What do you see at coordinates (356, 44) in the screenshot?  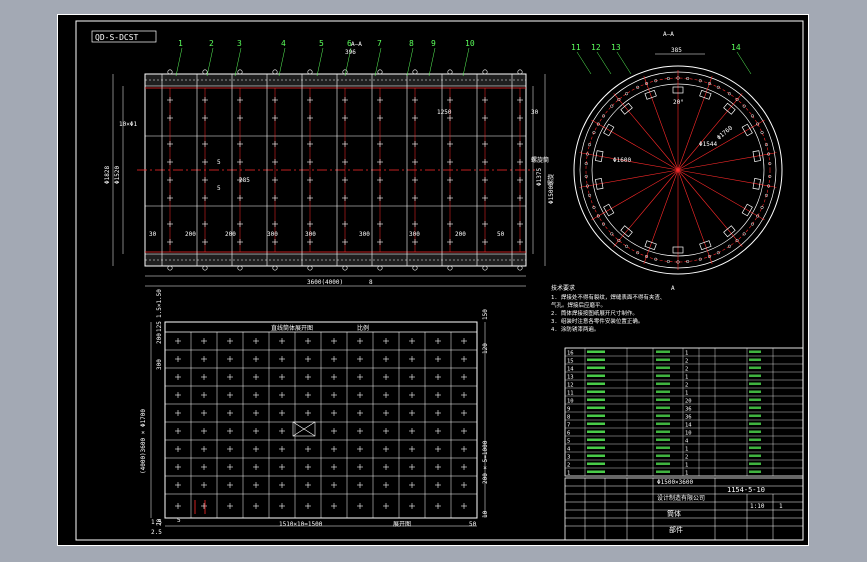 I see `section-label: A—A` at bounding box center [356, 44].